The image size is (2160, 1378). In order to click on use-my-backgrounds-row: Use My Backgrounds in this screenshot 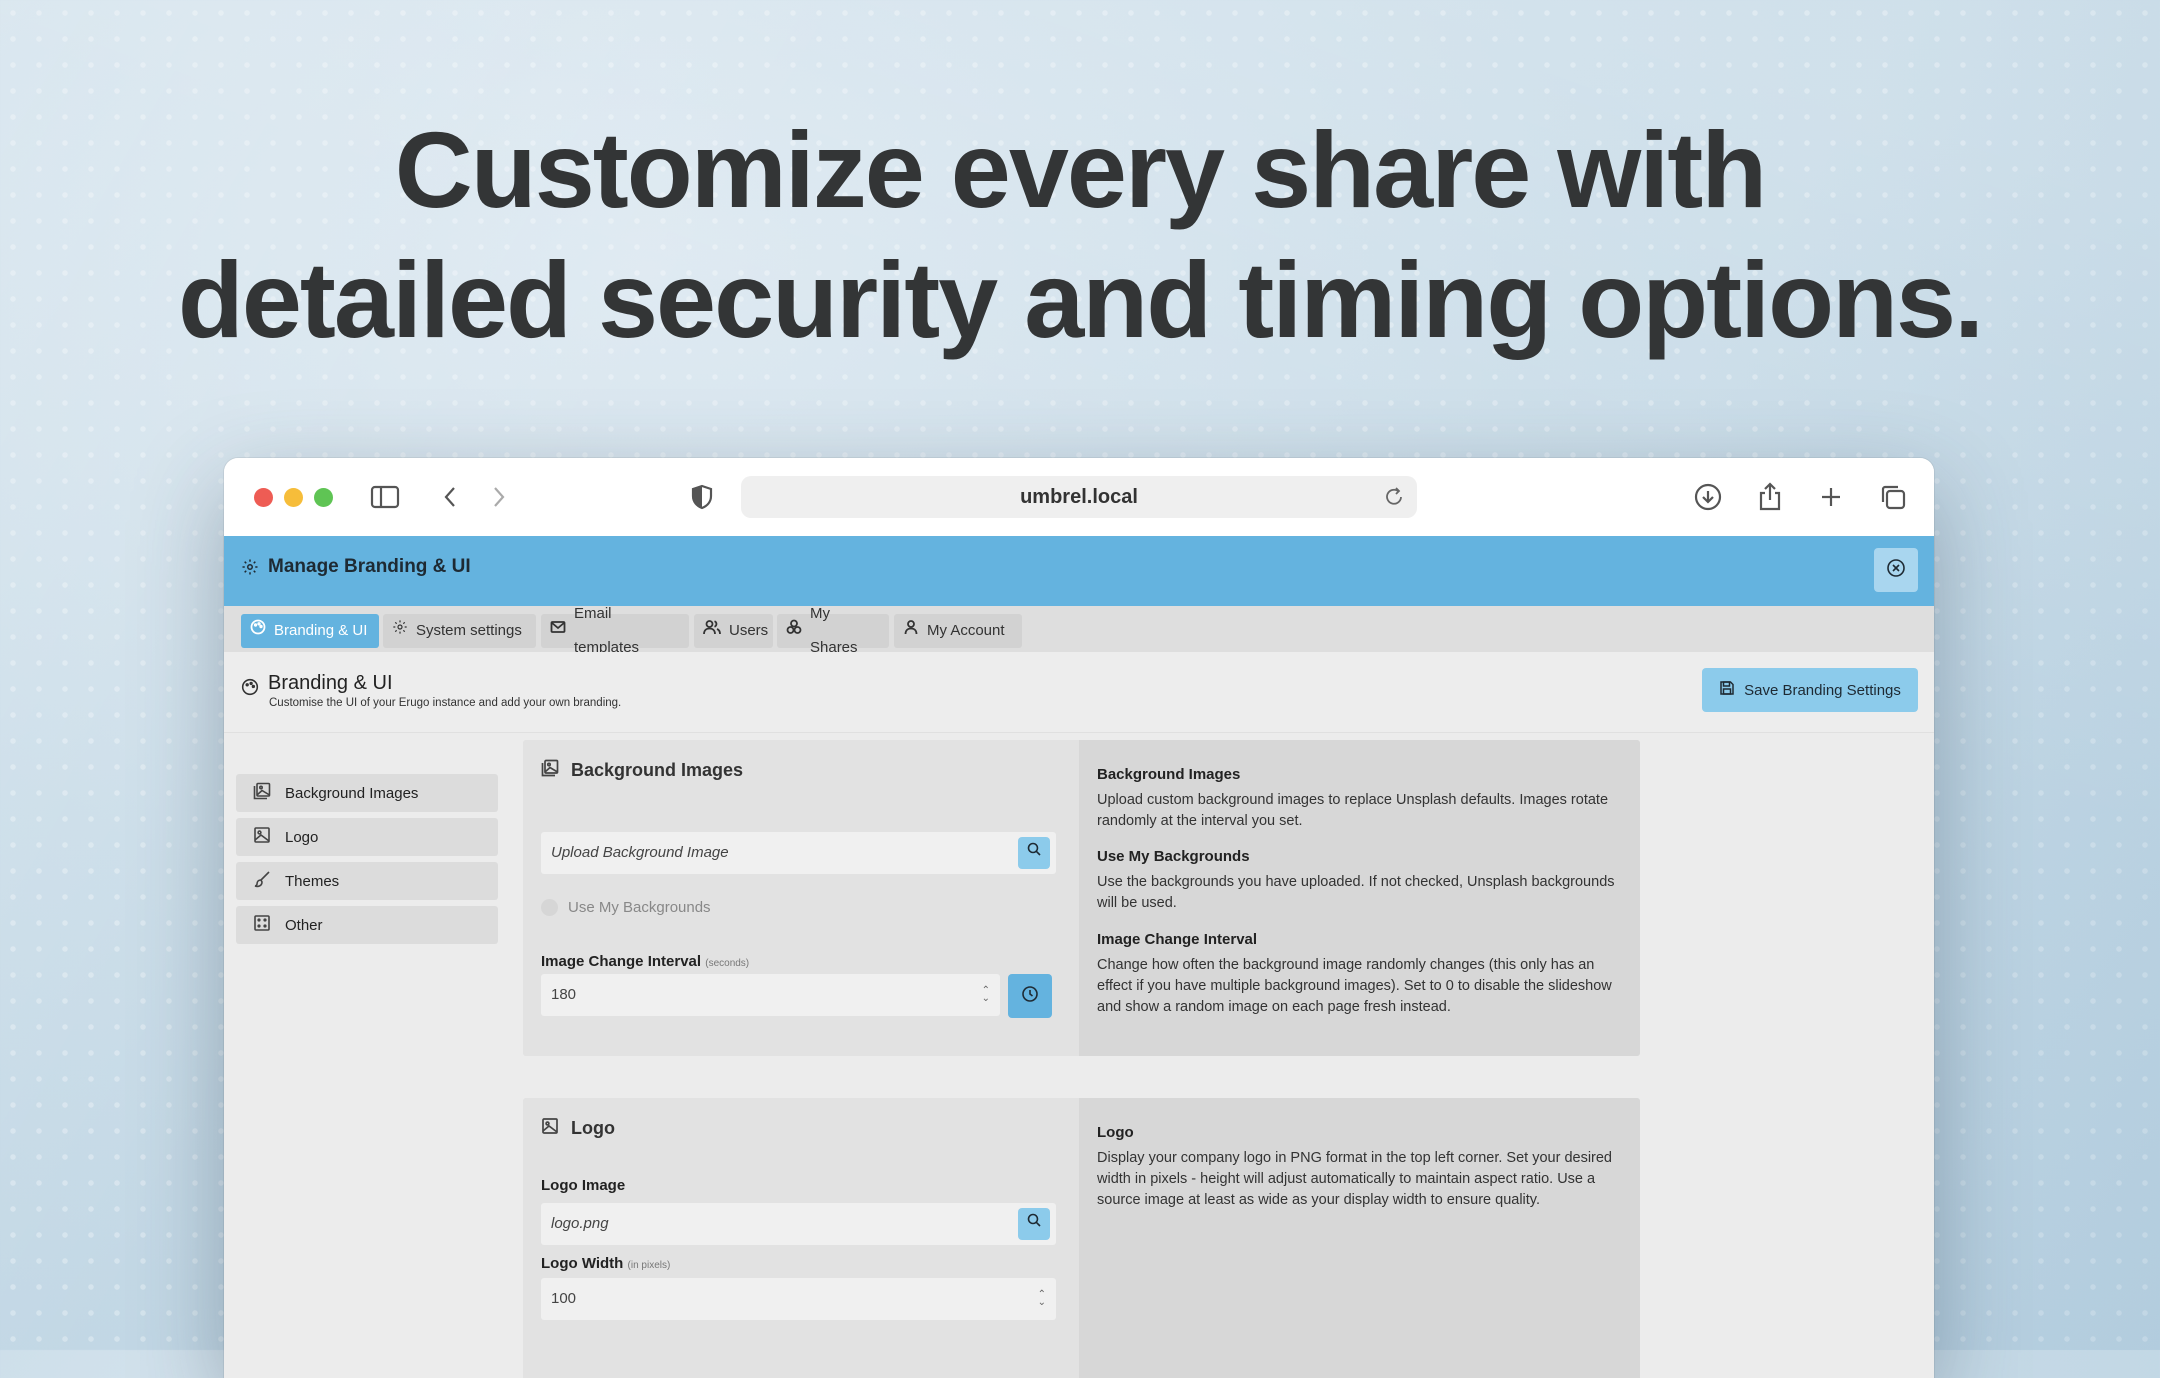, I will do `click(626, 907)`.